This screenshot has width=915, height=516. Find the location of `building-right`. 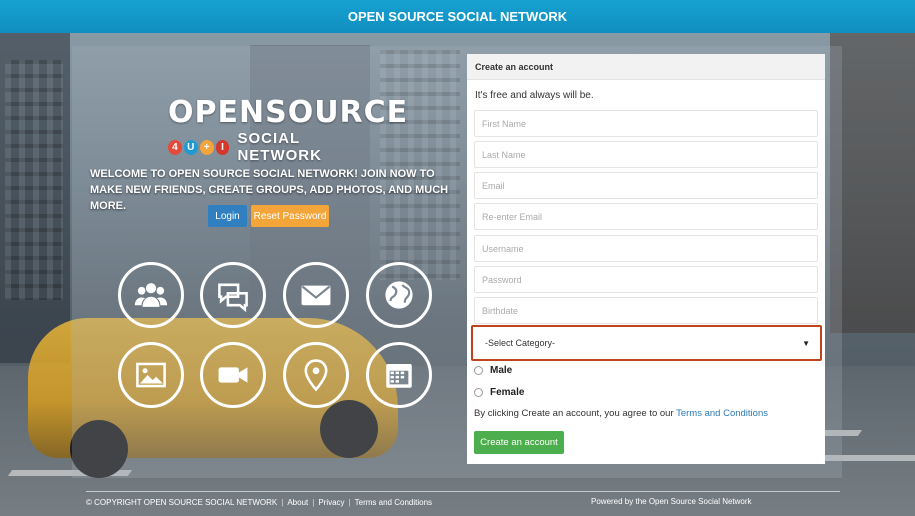

building-right is located at coordinates (872, 183).